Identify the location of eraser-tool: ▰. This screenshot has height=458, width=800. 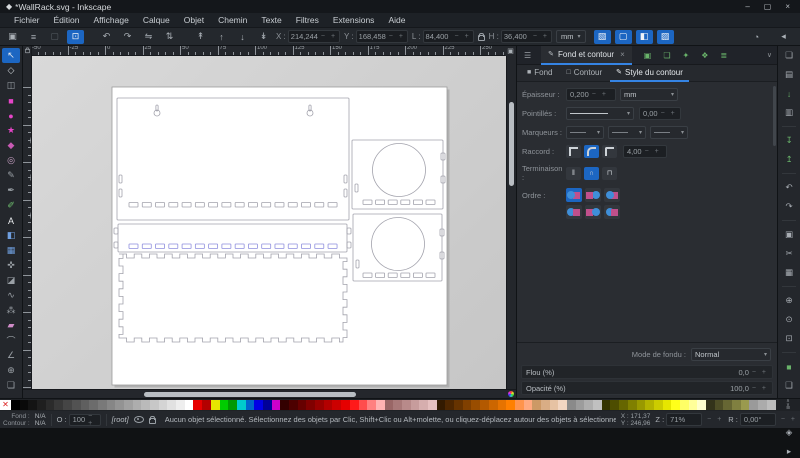
(11, 325).